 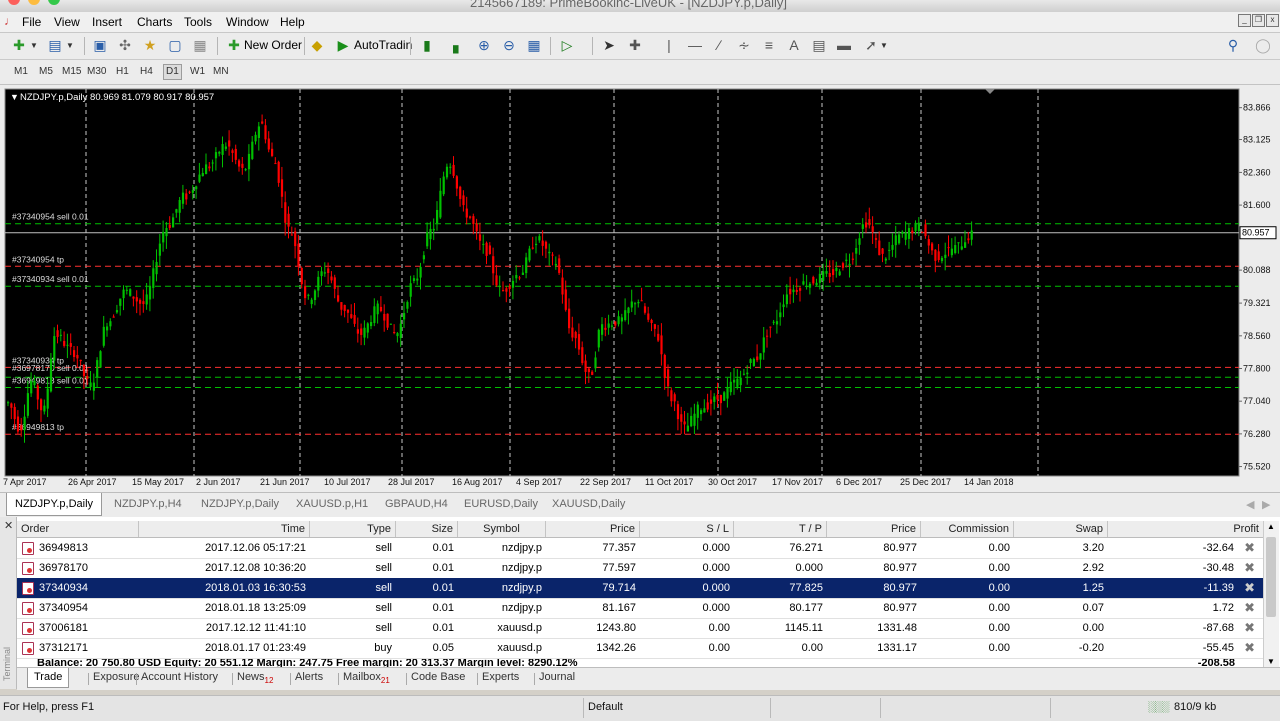 I want to click on child-restore-icon: ❐, so click(x=1258, y=20).